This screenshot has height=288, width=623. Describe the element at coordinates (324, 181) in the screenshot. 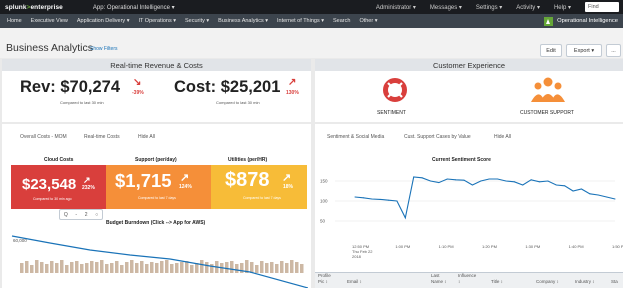

I see `y-tick-label: 150` at that location.